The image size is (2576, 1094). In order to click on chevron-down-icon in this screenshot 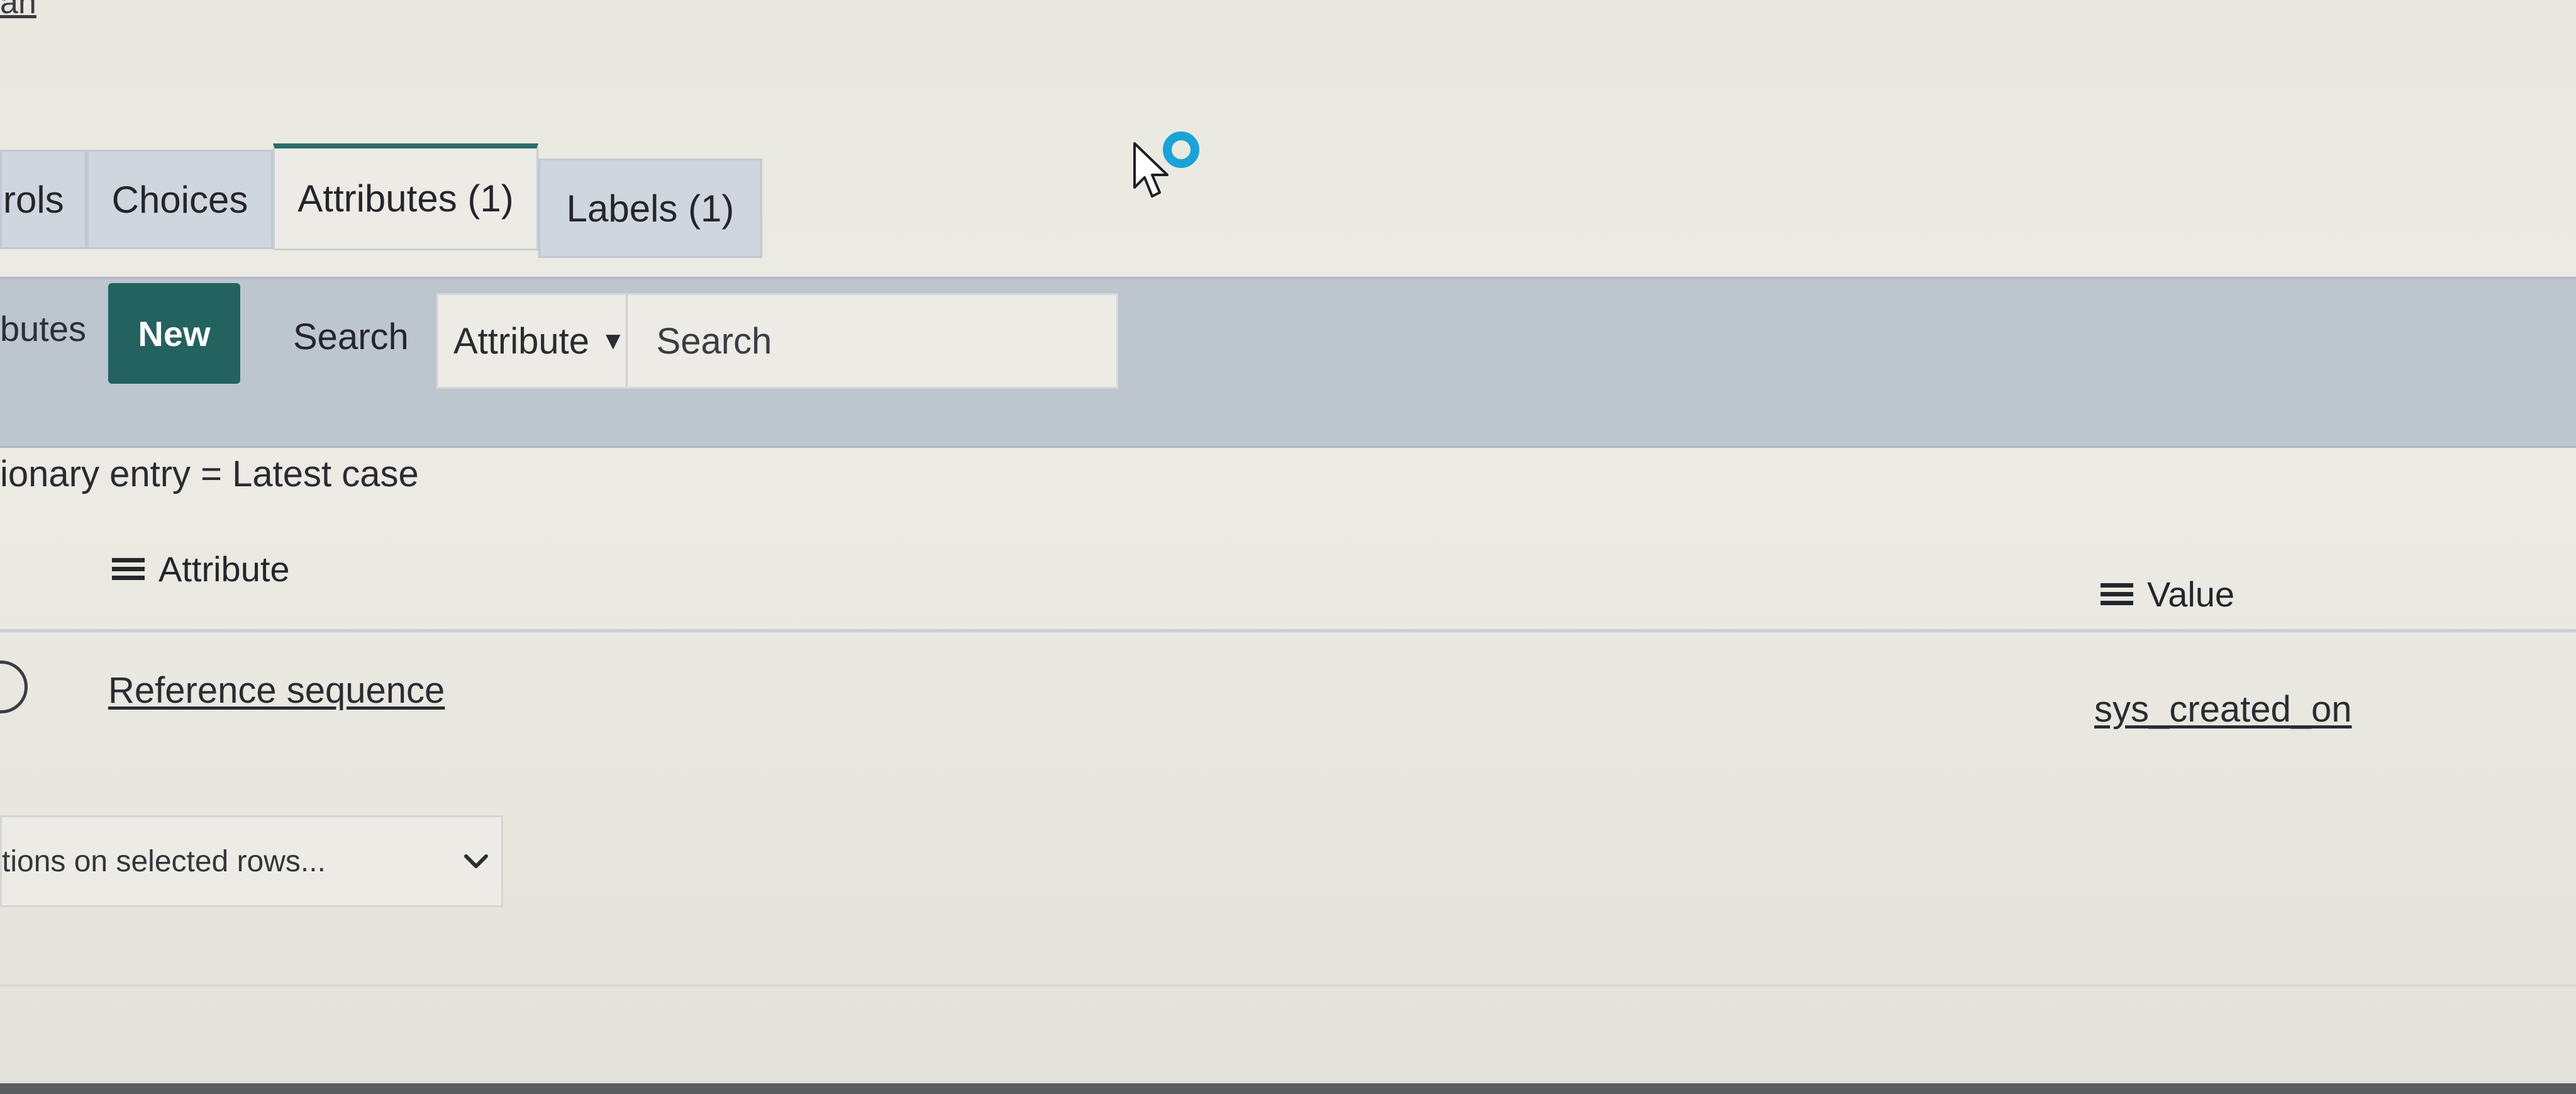, I will do `click(476, 861)`.